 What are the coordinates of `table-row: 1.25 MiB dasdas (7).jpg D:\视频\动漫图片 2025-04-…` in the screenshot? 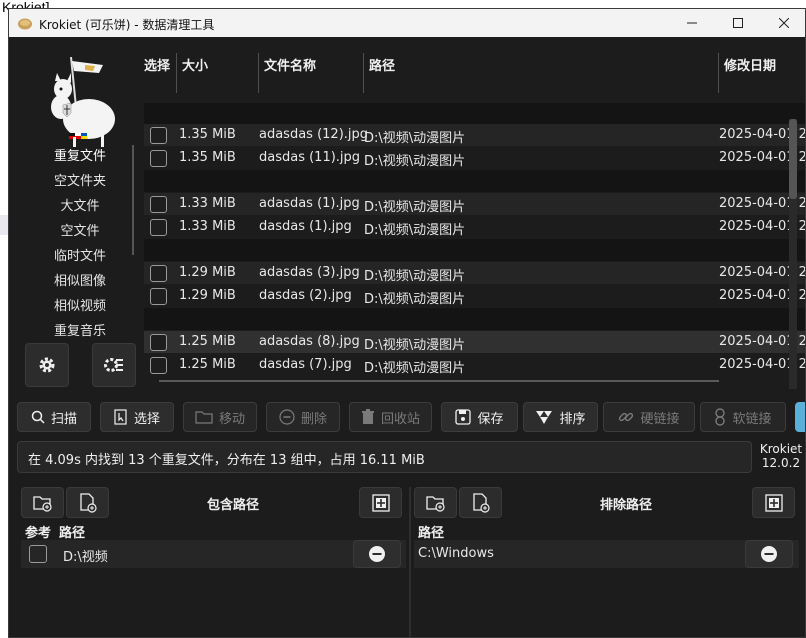 It's located at (474, 365).